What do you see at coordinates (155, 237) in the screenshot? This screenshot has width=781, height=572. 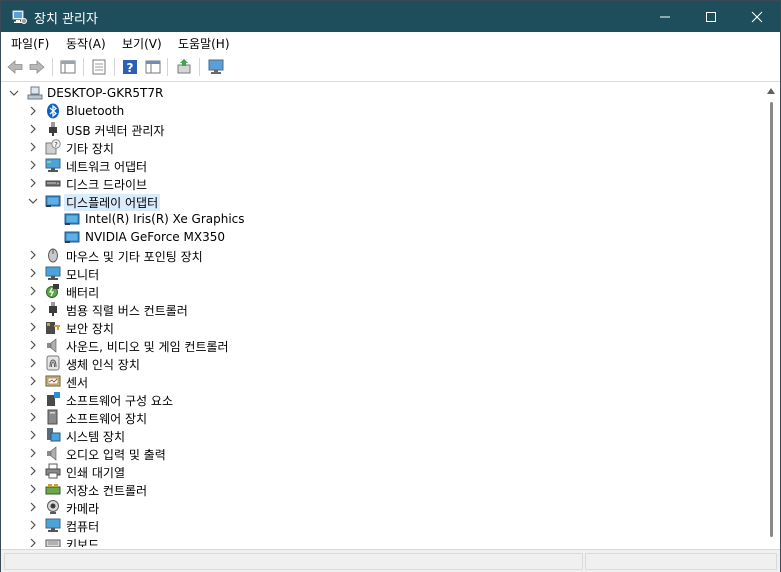 I see `tree-item-label: NVIDIA GeForce MX350` at bounding box center [155, 237].